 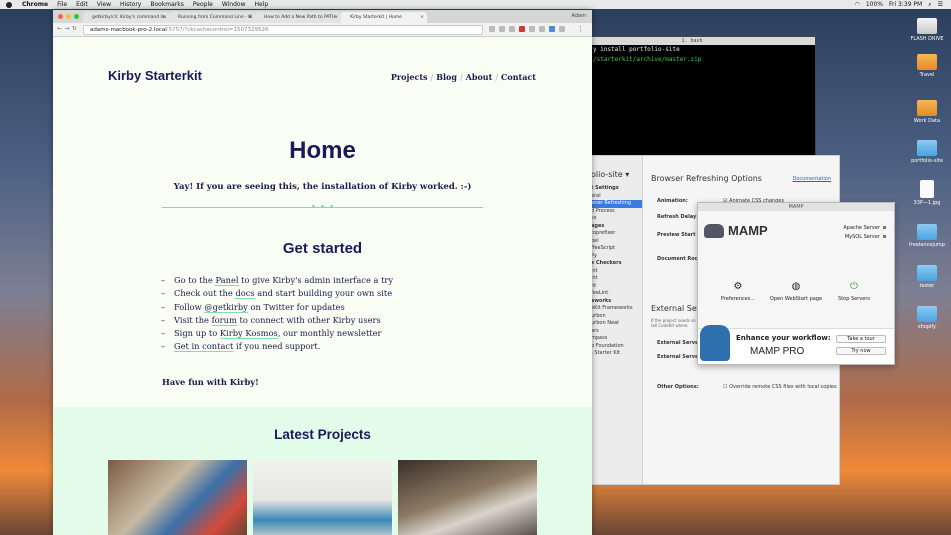 What do you see at coordinates (61, 29) in the screenshot?
I see `back-icon: ←` at bounding box center [61, 29].